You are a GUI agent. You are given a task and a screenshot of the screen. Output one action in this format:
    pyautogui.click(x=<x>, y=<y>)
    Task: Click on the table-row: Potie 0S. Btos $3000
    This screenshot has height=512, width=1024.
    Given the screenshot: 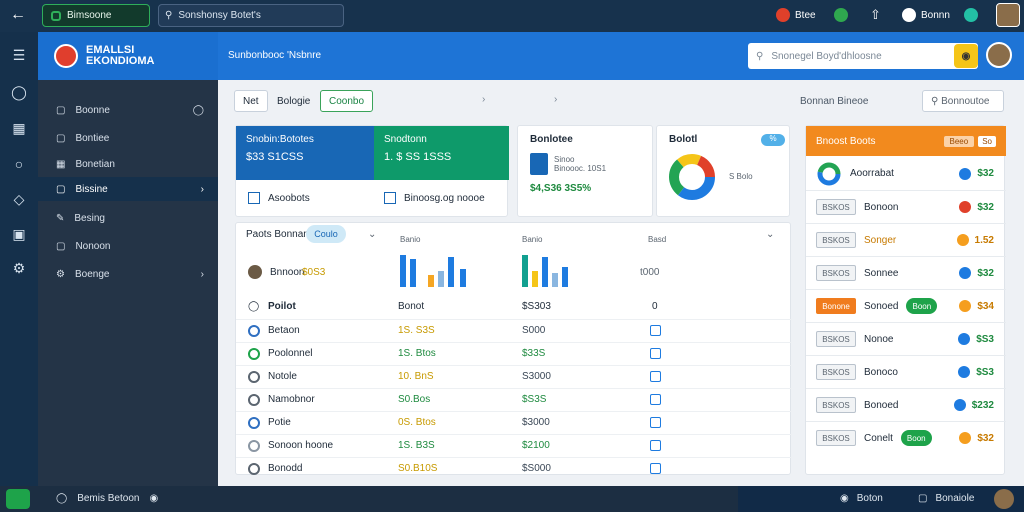 What is the action you would take?
    pyautogui.click(x=514, y=422)
    